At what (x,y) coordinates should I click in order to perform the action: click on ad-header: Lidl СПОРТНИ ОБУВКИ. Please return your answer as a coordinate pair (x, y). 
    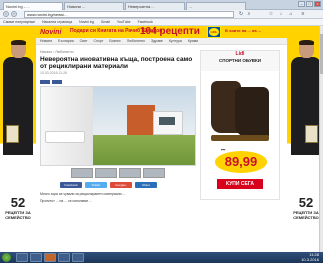
    Looking at the image, I should click on (240, 61).